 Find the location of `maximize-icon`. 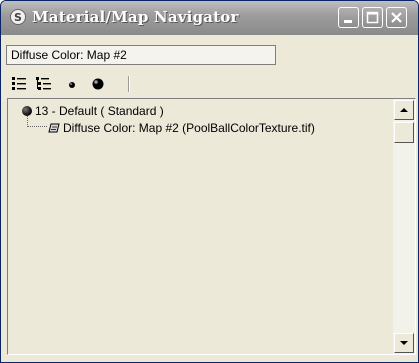

maximize-icon is located at coordinates (372, 17).